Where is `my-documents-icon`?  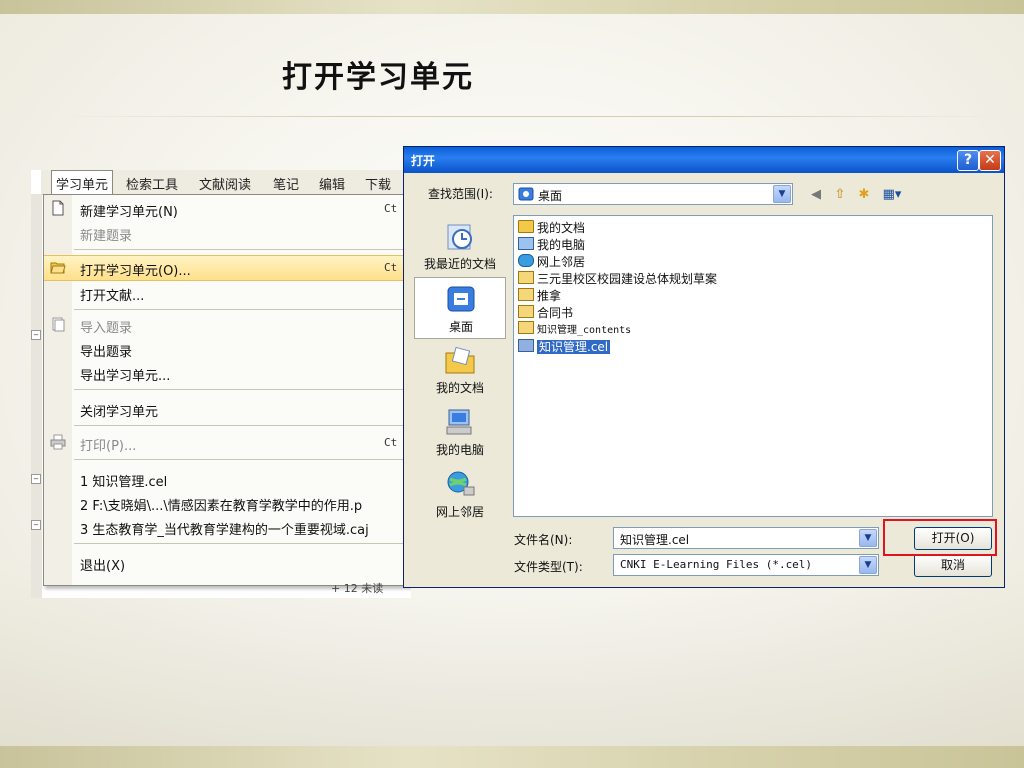
my-documents-icon is located at coordinates (460, 360).